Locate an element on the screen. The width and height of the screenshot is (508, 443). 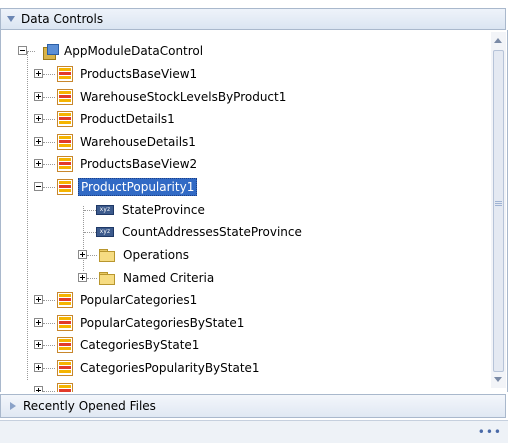
tree-node-label: CountAddressesStateProvince is located at coordinates (212, 232).